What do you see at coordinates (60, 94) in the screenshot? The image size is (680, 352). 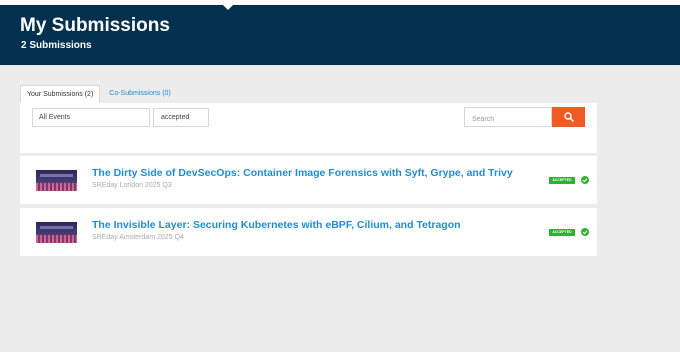 I see `tab-your-submissions: Your Submissions (2)` at bounding box center [60, 94].